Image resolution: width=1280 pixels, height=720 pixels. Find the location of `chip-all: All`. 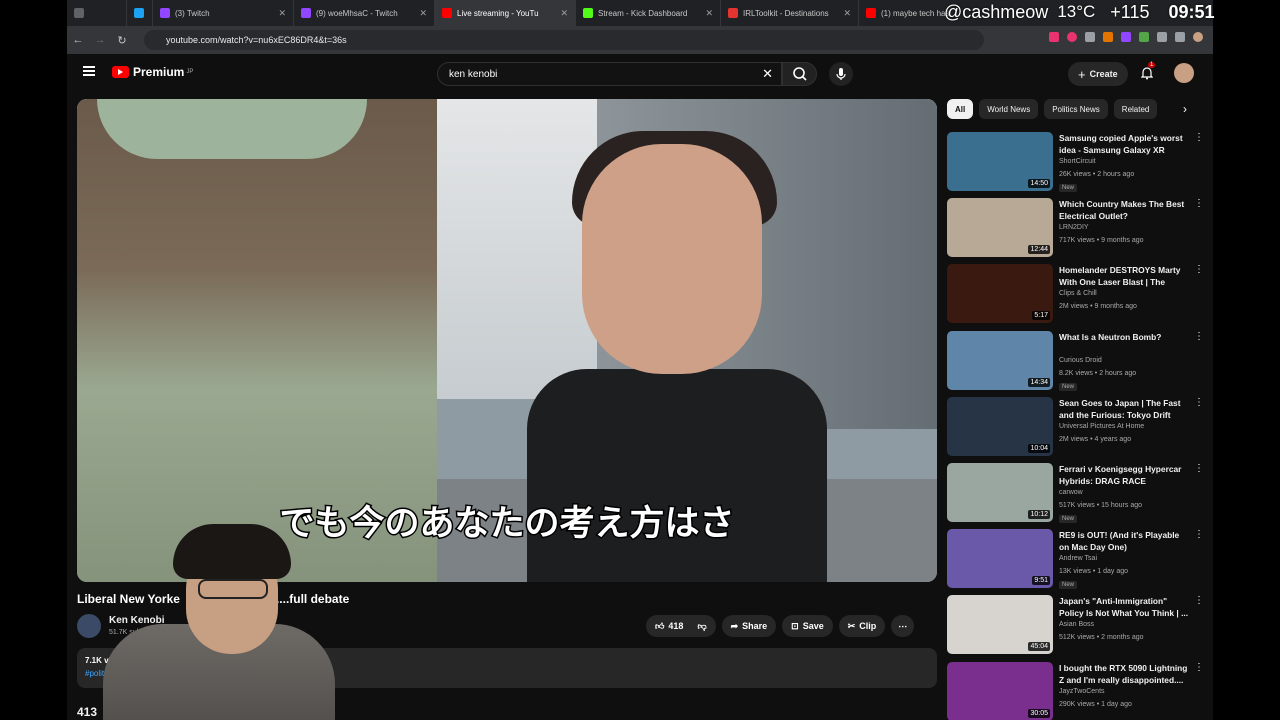

chip-all: All is located at coordinates (960, 109).